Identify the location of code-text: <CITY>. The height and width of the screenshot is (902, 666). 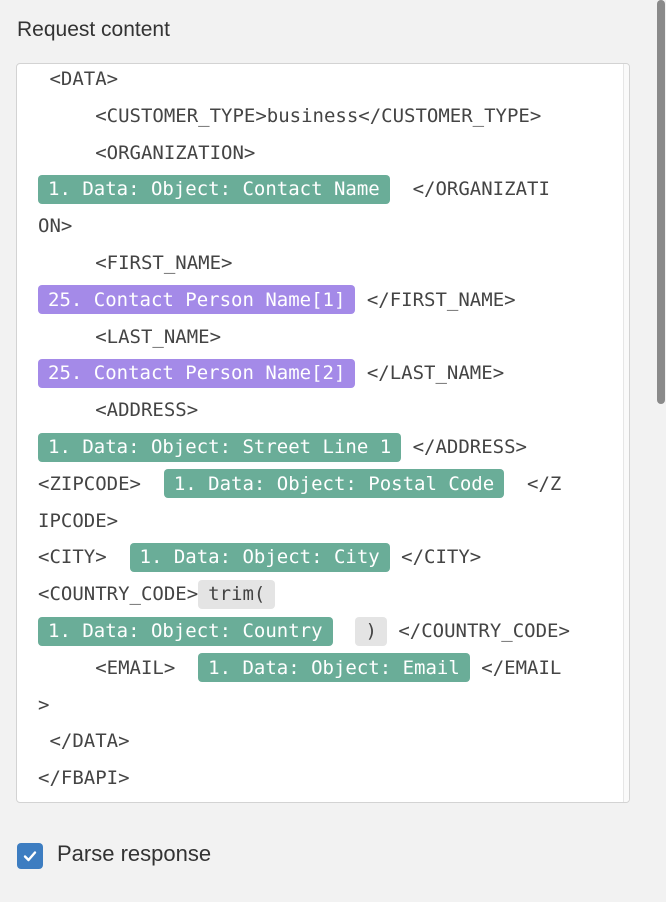
(84, 557).